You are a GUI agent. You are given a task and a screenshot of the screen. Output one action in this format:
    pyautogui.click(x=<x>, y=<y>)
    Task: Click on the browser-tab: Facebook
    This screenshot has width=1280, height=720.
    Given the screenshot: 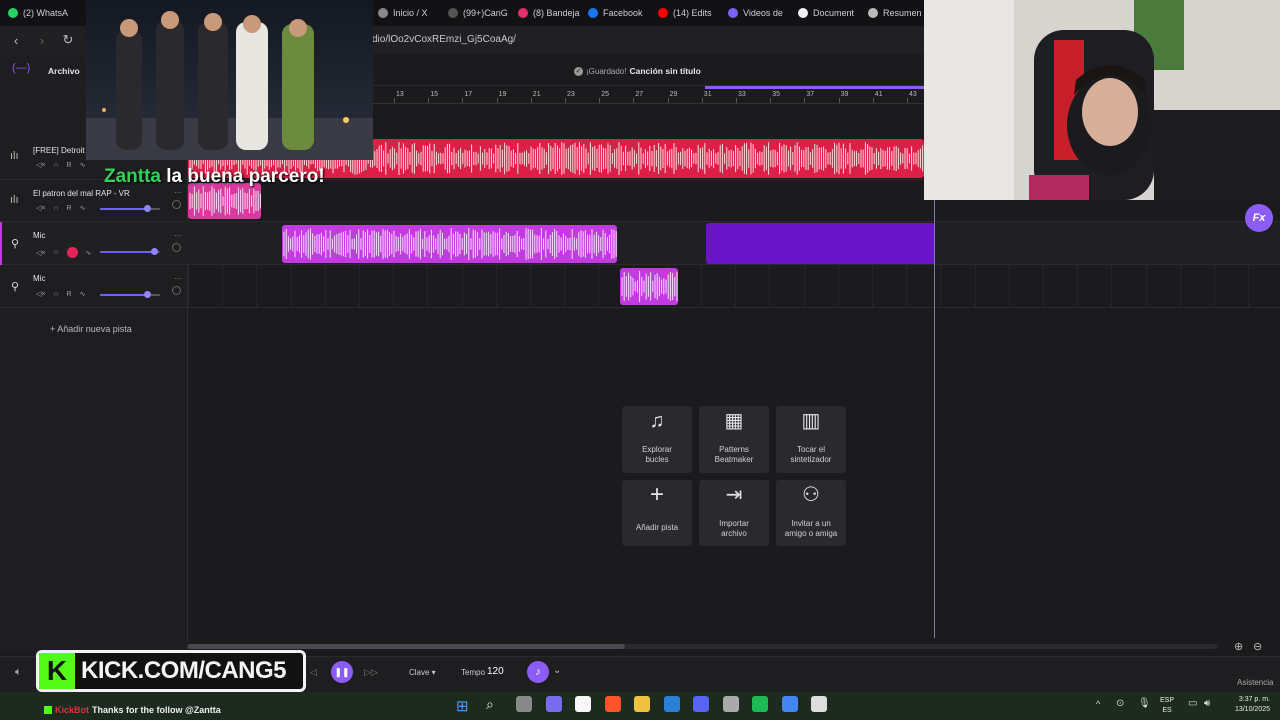 What is the action you would take?
    pyautogui.click(x=615, y=13)
    